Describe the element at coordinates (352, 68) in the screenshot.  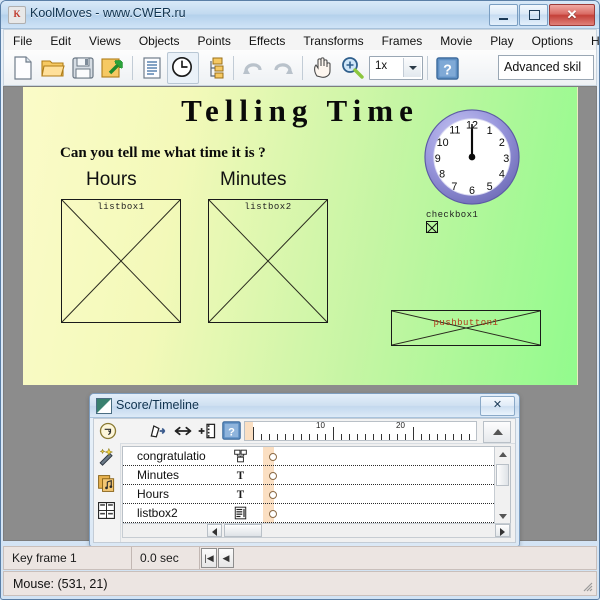
I see `zoom-magnifier-icon` at that location.